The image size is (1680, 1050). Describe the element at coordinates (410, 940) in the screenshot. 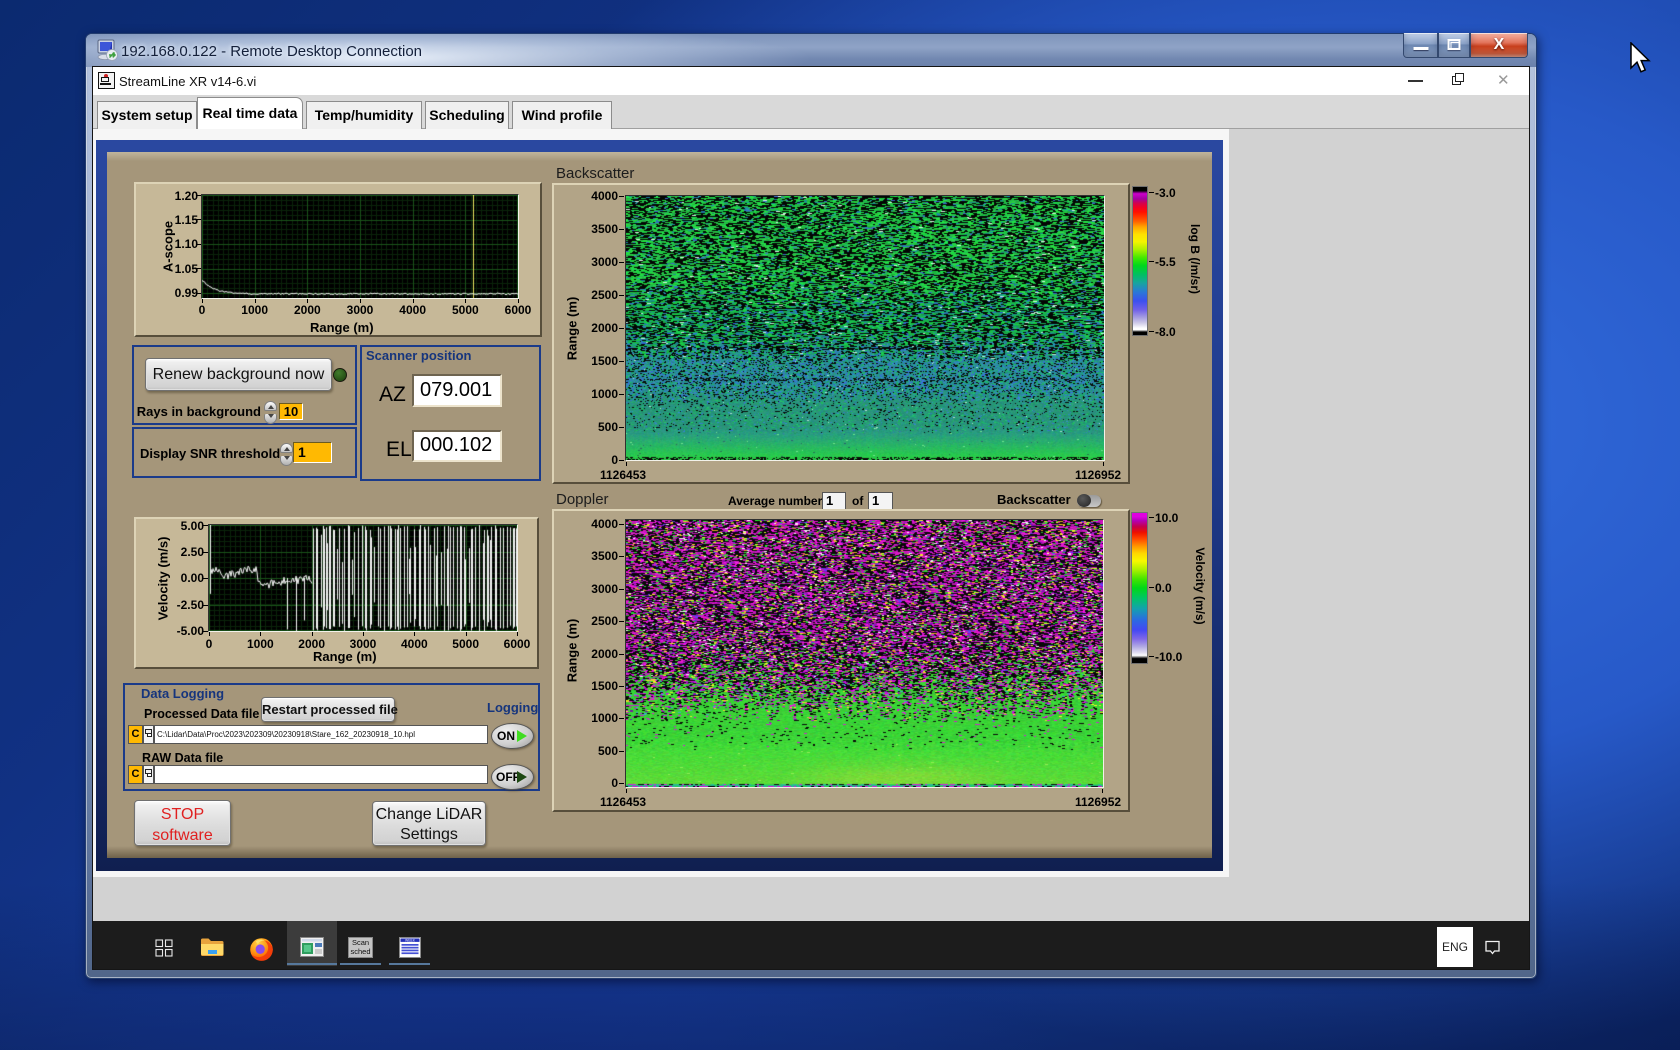

I see `svg-text: WEEK` at that location.